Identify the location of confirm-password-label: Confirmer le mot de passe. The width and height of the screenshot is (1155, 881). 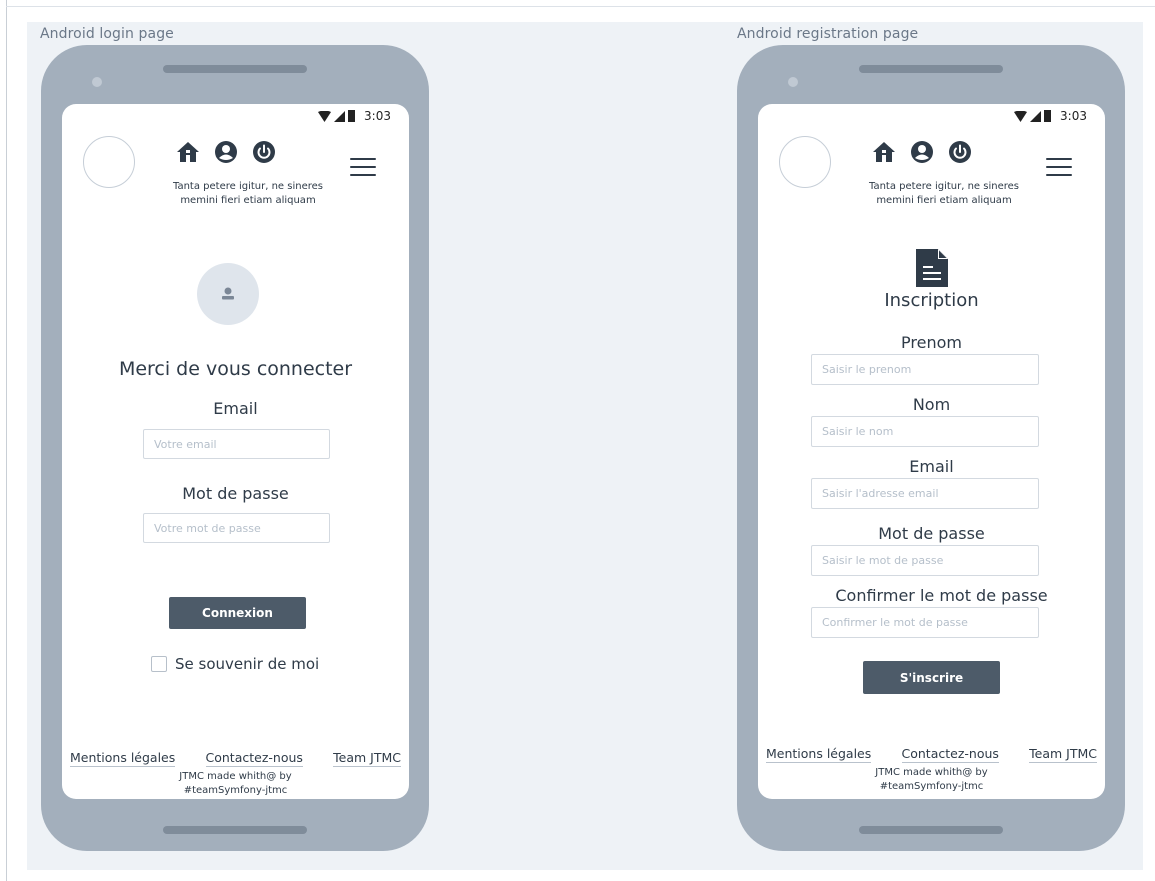
(941, 595).